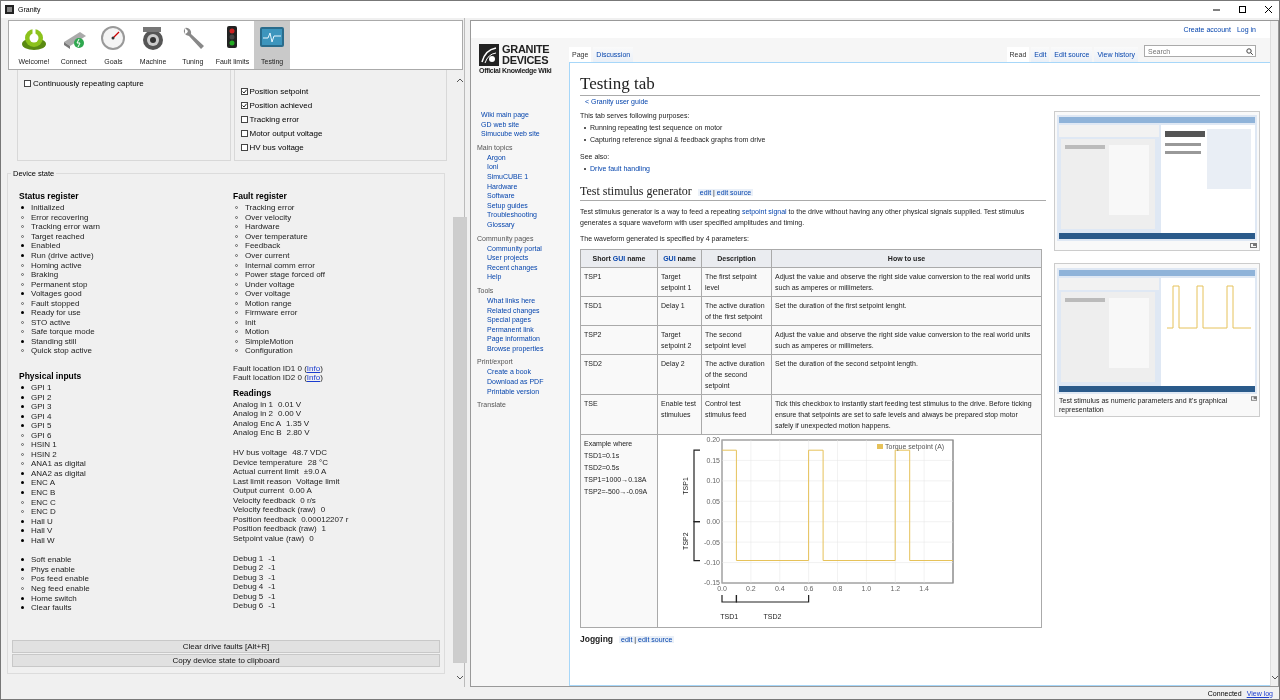 This screenshot has width=1280, height=700. Describe the element at coordinates (51, 608) in the screenshot. I see `indicator-label: Clear faults` at that location.